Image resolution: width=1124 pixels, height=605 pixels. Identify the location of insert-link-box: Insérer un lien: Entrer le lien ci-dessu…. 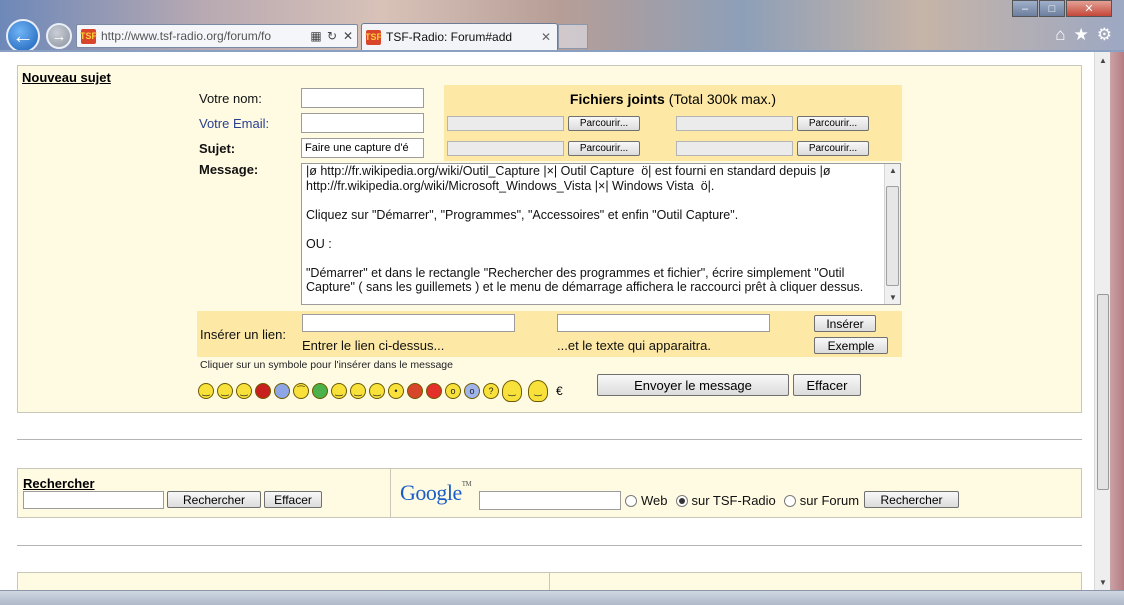
(549, 334).